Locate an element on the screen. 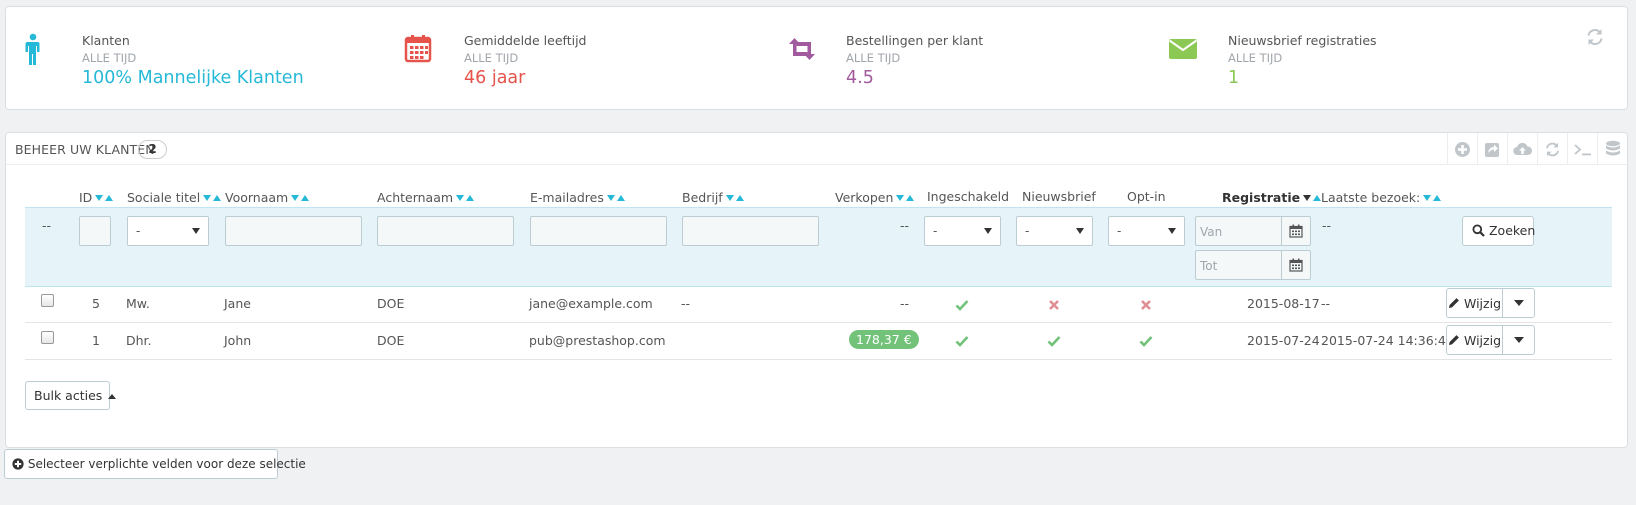 This screenshot has width=1636, height=505. cell-social-title: Dhr. is located at coordinates (139, 340).